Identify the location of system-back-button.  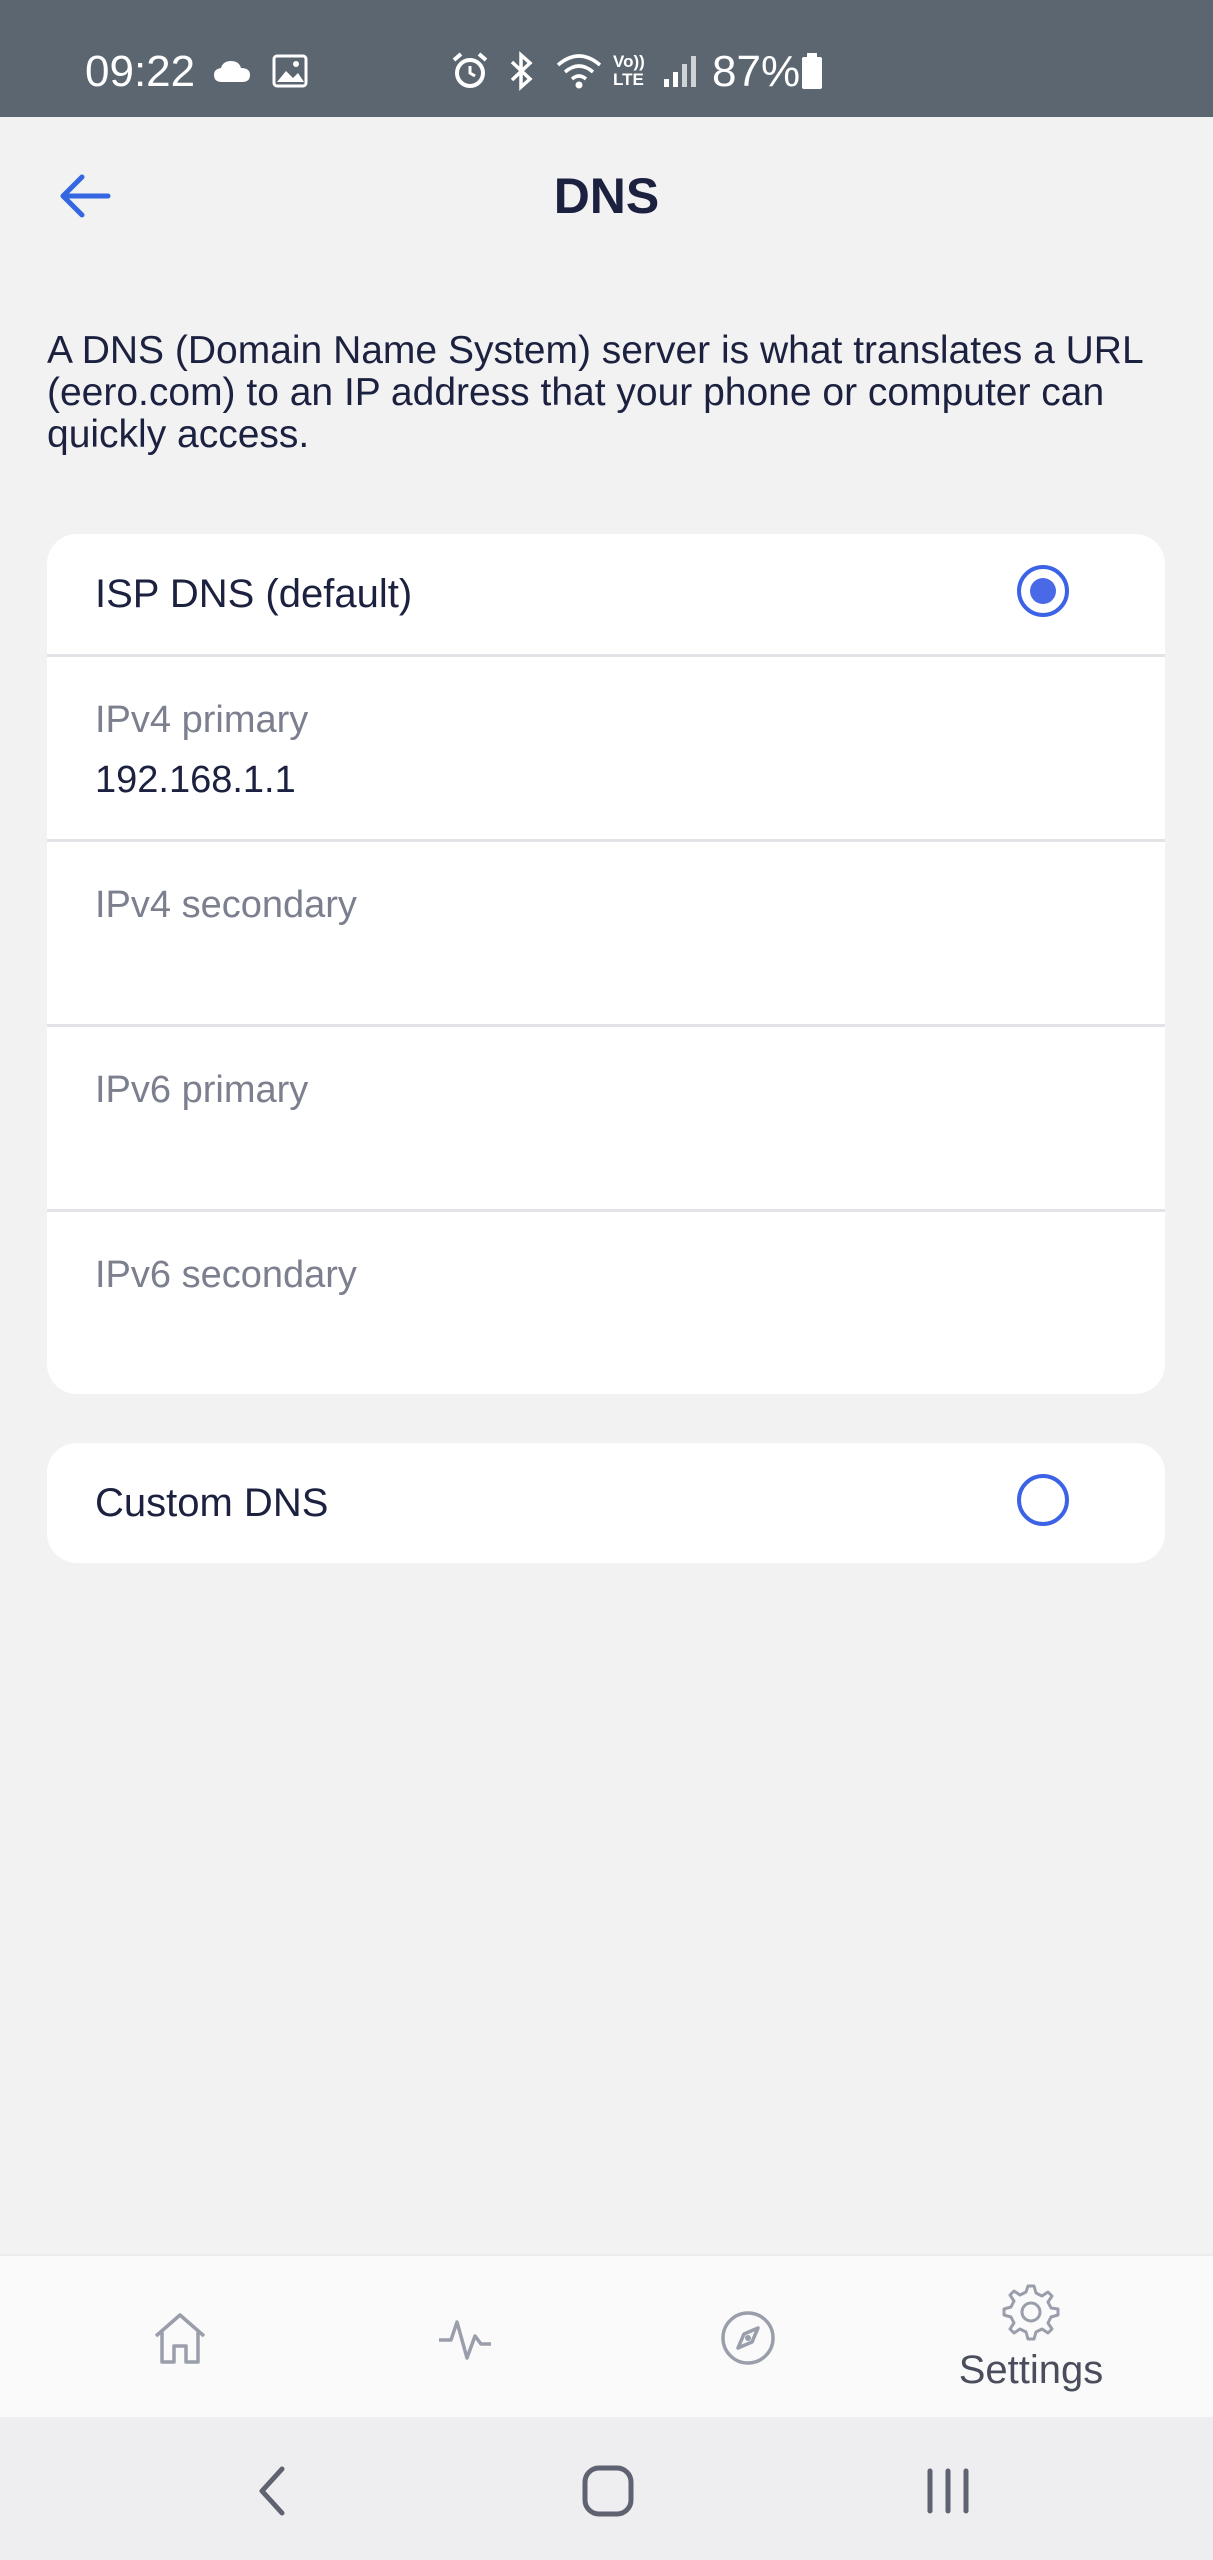
(272, 2491).